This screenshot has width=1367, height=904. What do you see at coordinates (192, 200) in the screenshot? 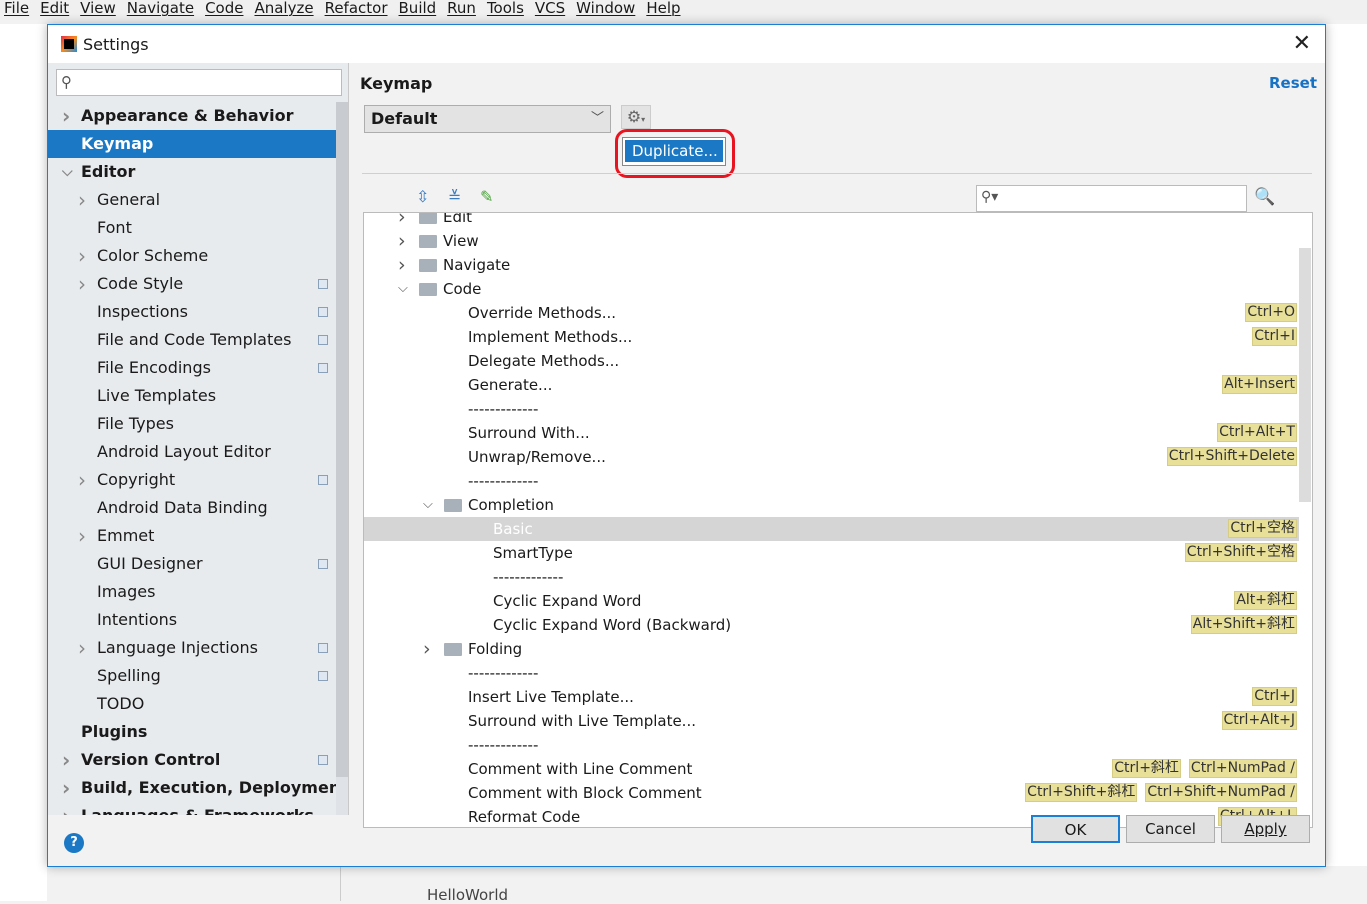
I see `sidebar-item: › General` at bounding box center [192, 200].